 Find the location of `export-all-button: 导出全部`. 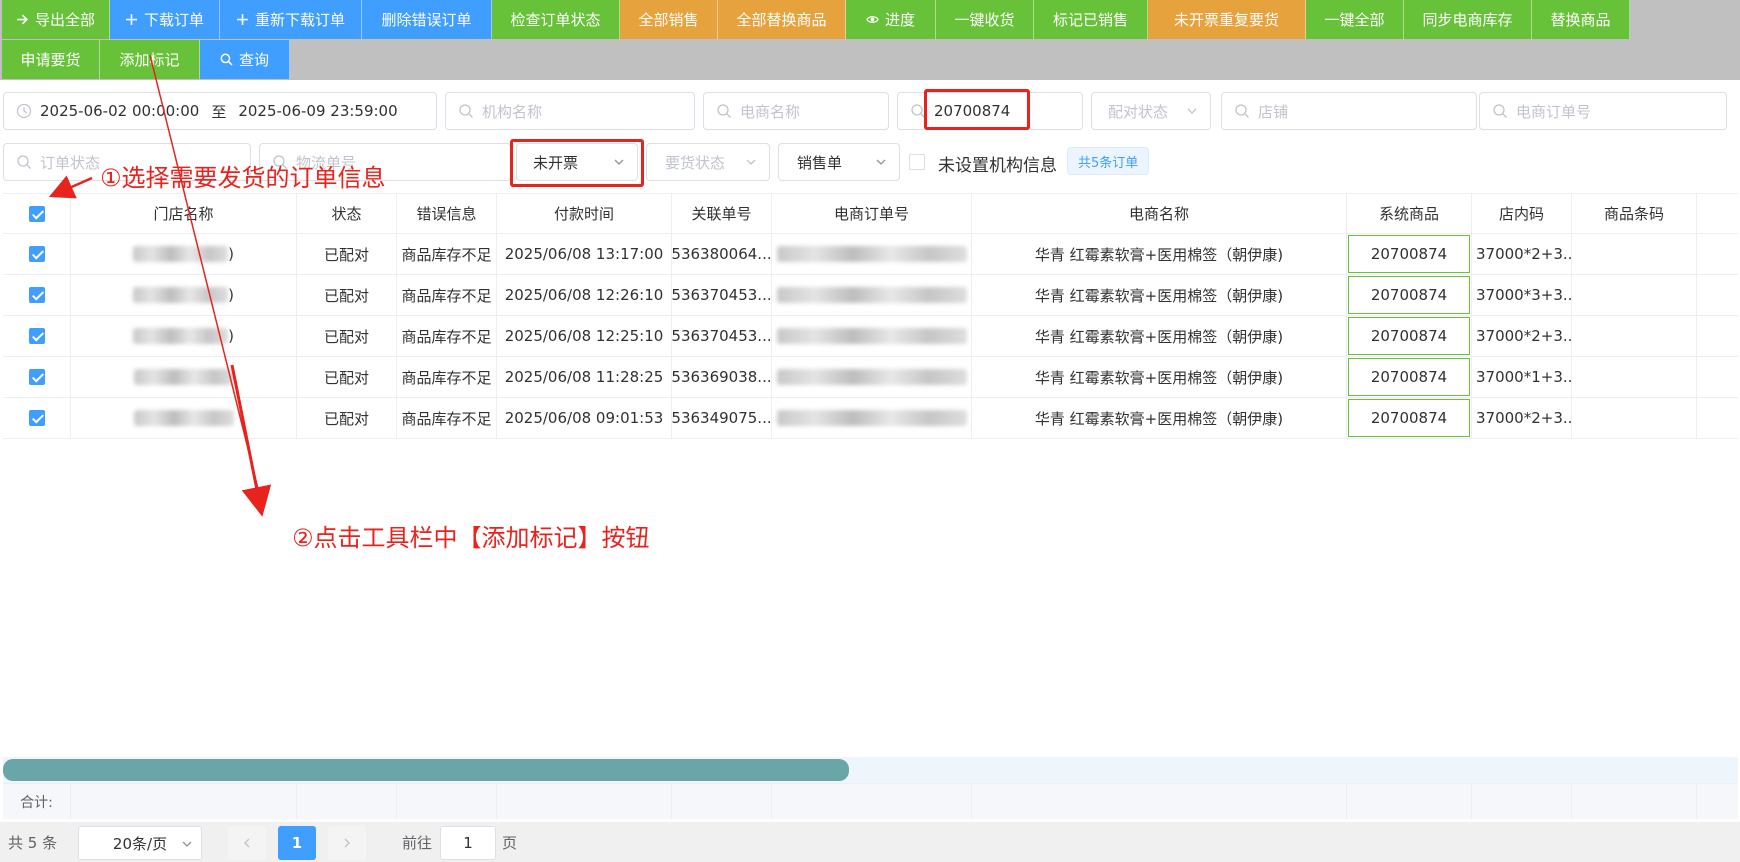

export-all-button: 导出全部 is located at coordinates (56, 19).